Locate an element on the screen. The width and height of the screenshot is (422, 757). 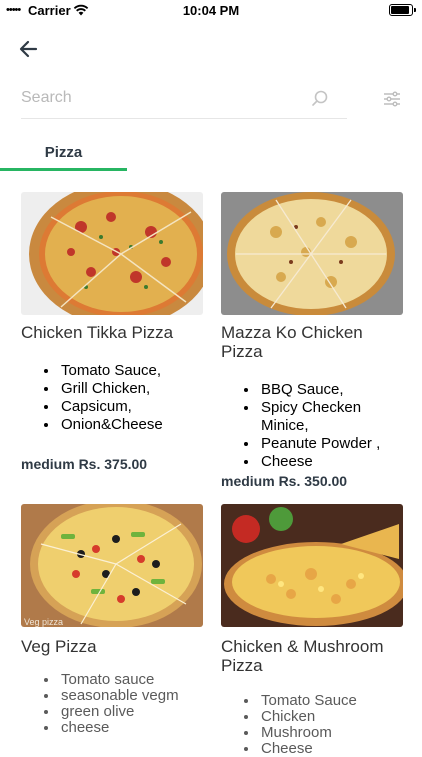
ingredient-item: Tomato Sauce, is located at coordinates (131, 371).